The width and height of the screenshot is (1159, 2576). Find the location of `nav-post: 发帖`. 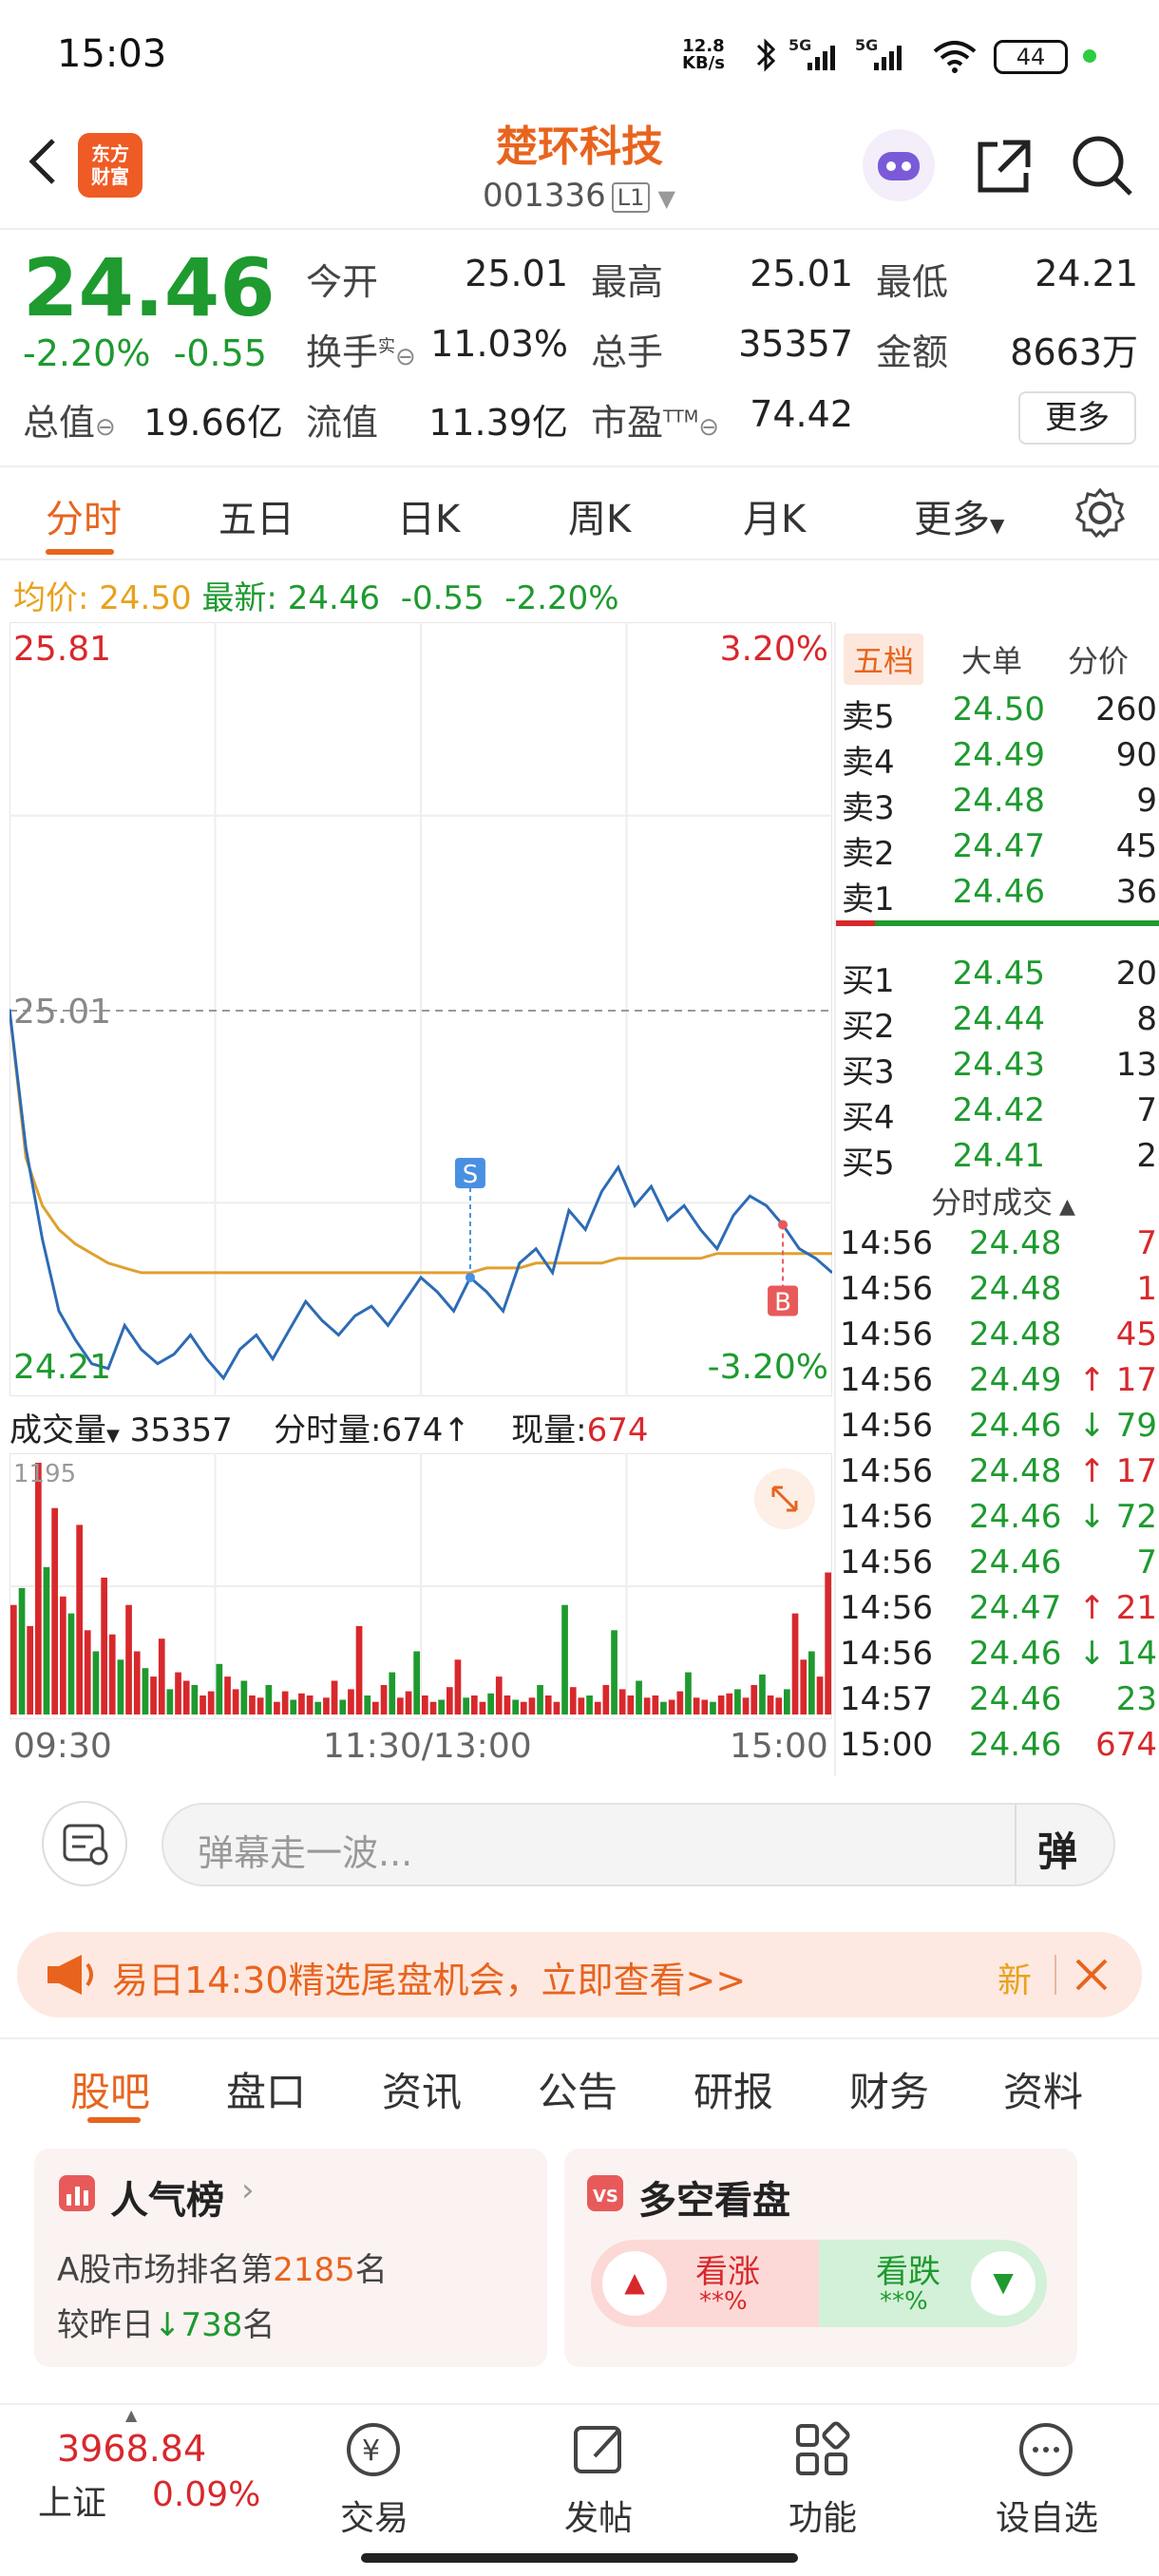

nav-post: 发帖 is located at coordinates (598, 2515).